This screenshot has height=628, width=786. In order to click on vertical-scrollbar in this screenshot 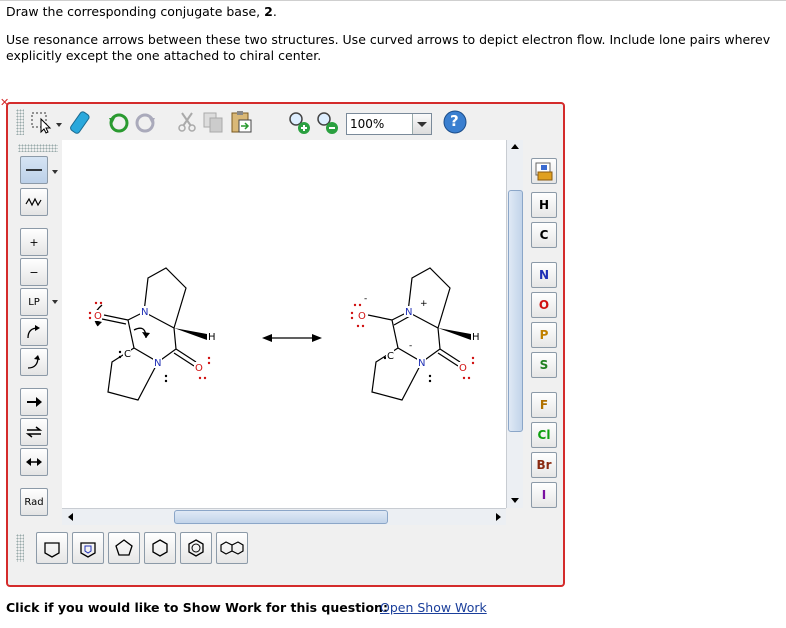, I will do `click(514, 324)`.